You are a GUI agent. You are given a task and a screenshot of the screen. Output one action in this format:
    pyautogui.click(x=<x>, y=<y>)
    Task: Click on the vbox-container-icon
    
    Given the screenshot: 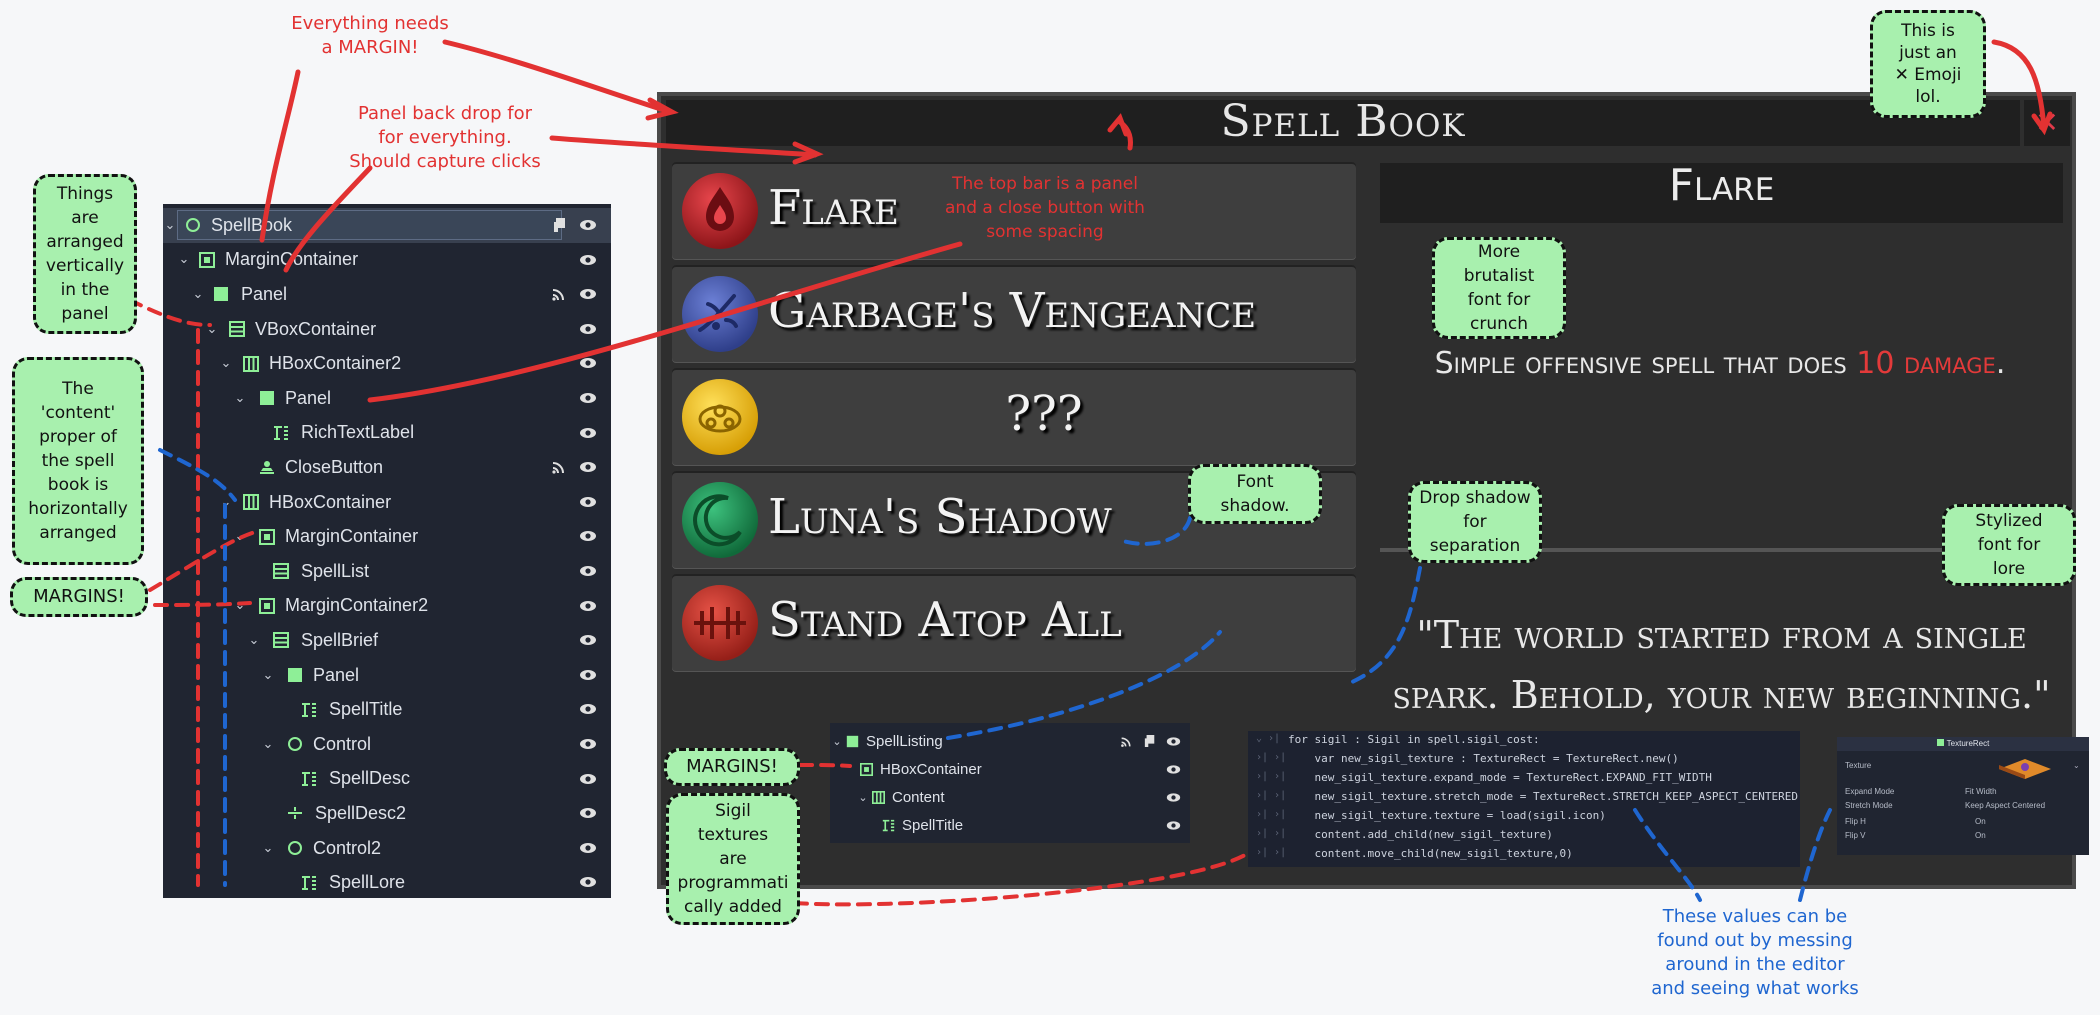 What is the action you would take?
    pyautogui.click(x=237, y=329)
    